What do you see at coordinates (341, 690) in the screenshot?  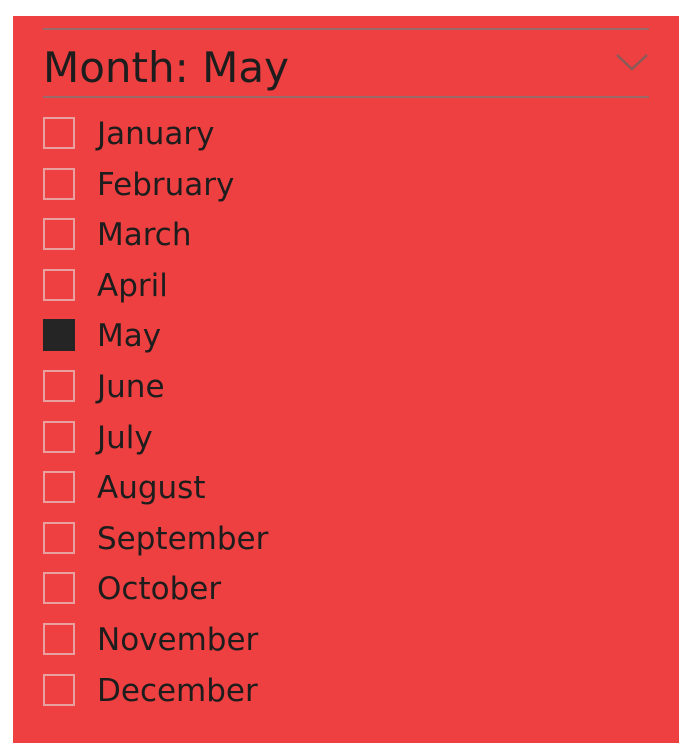 I see `month-item-december: December` at bounding box center [341, 690].